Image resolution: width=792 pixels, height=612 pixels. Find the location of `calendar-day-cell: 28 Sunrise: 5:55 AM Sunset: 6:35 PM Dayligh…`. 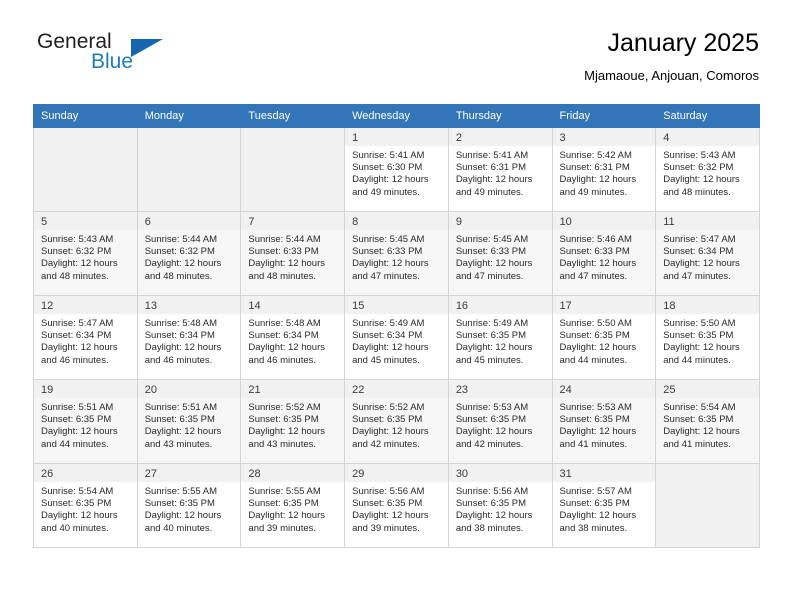

calendar-day-cell: 28 Sunrise: 5:55 AM Sunset: 6:35 PM Dayligh… is located at coordinates (293, 505).